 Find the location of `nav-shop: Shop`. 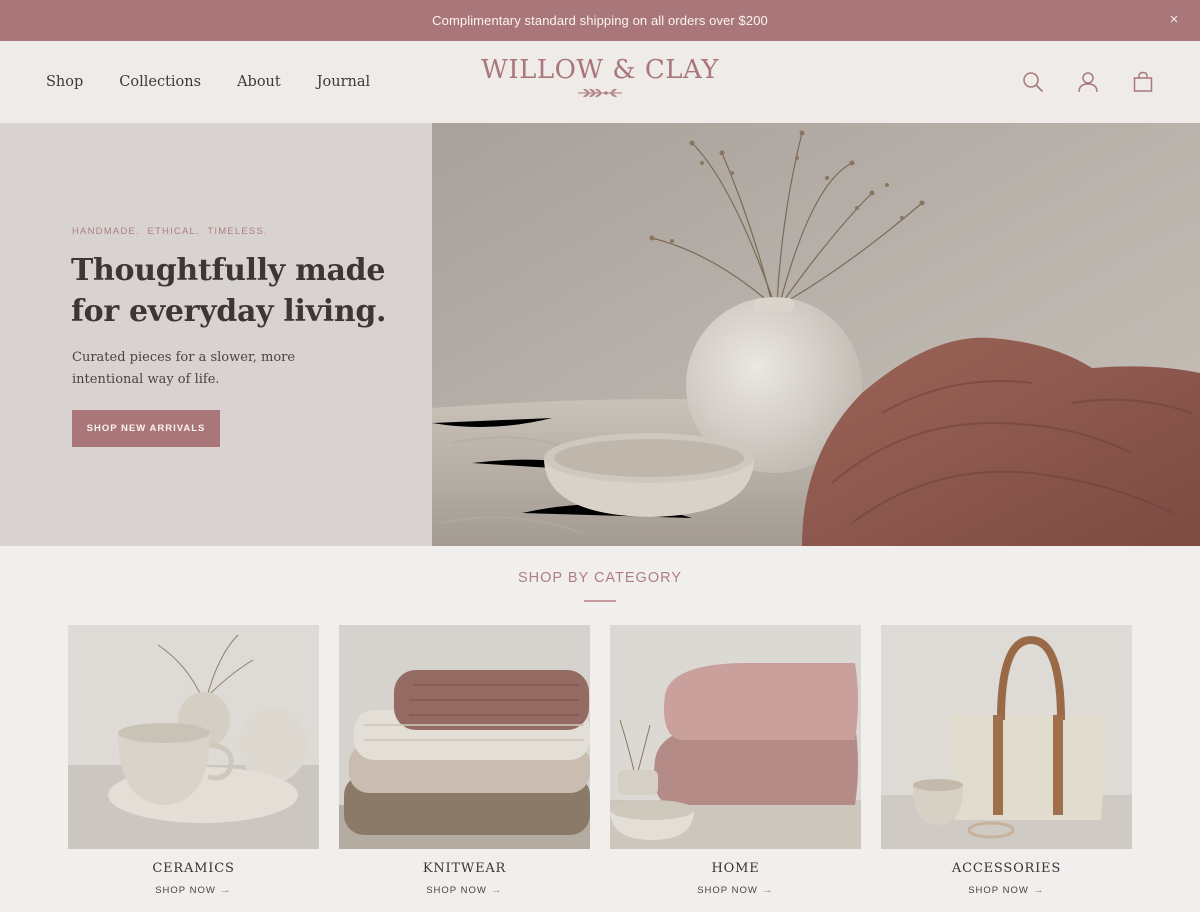

nav-shop: Shop is located at coordinates (64, 82).